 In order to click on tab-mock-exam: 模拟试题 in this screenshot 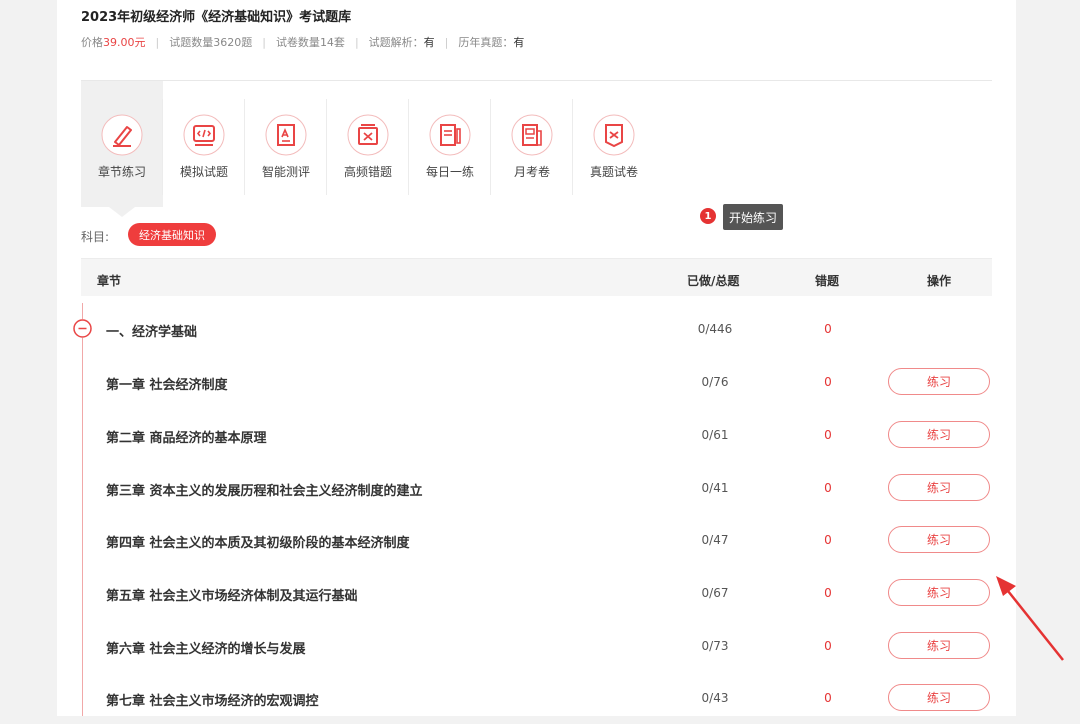, I will do `click(204, 144)`.